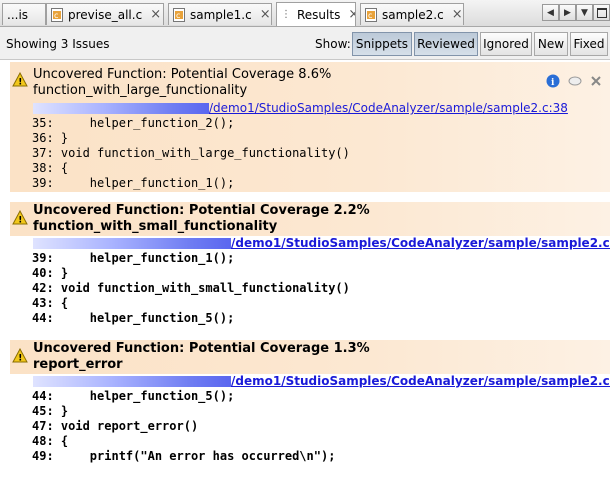  What do you see at coordinates (58, 44) in the screenshot?
I see `issue-count-label: Showing 3 Issues` at bounding box center [58, 44].